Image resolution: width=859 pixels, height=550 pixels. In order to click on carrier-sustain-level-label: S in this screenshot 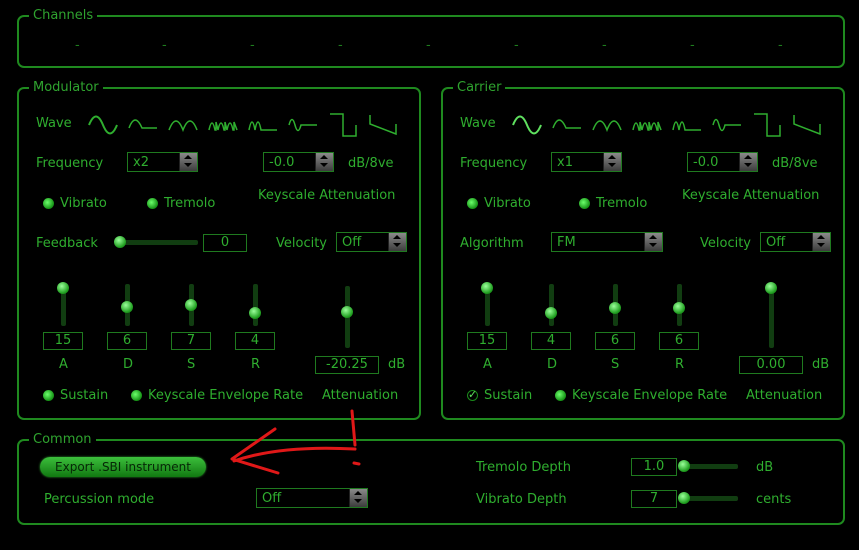, I will do `click(615, 364)`.